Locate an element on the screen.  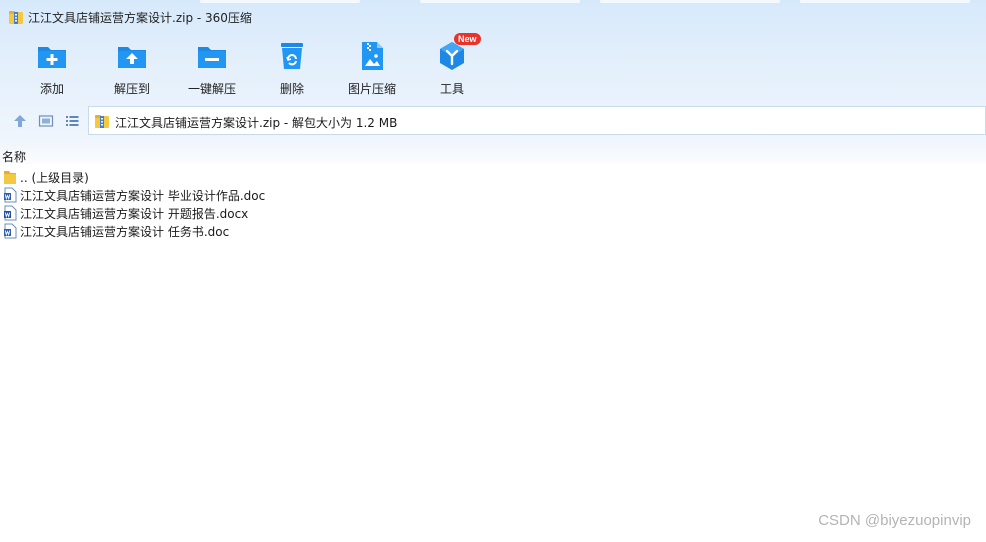
add-label: 添加 is located at coordinates (51, 89).